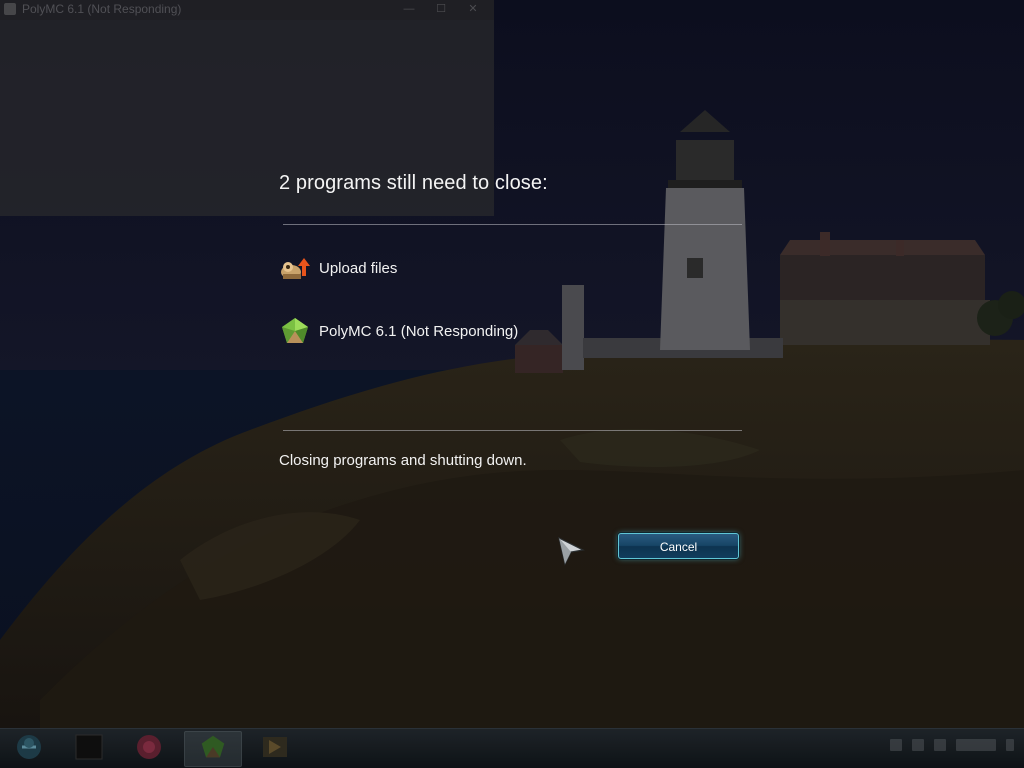  I want to click on taskbar, so click(512, 748).